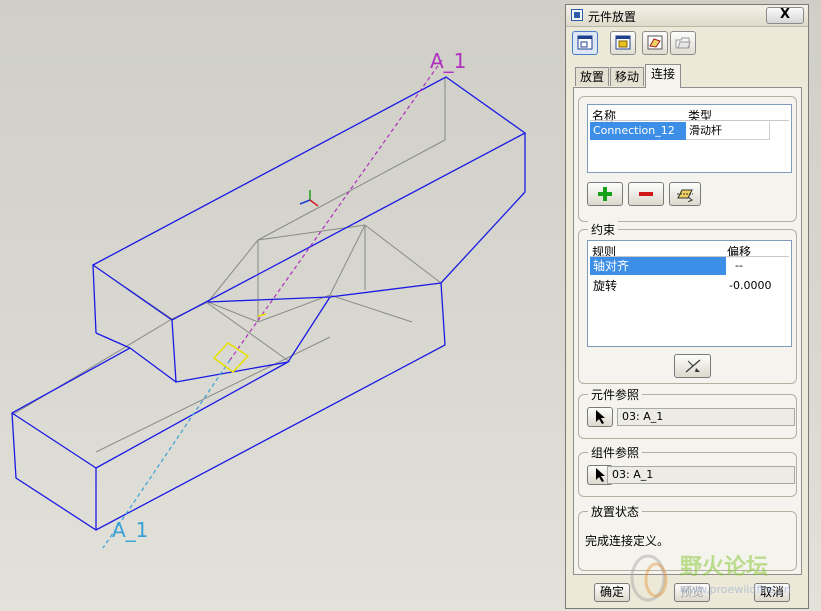 The image size is (821, 611). I want to click on component-reference-group: 元件参照 03: A_1, so click(687, 412).